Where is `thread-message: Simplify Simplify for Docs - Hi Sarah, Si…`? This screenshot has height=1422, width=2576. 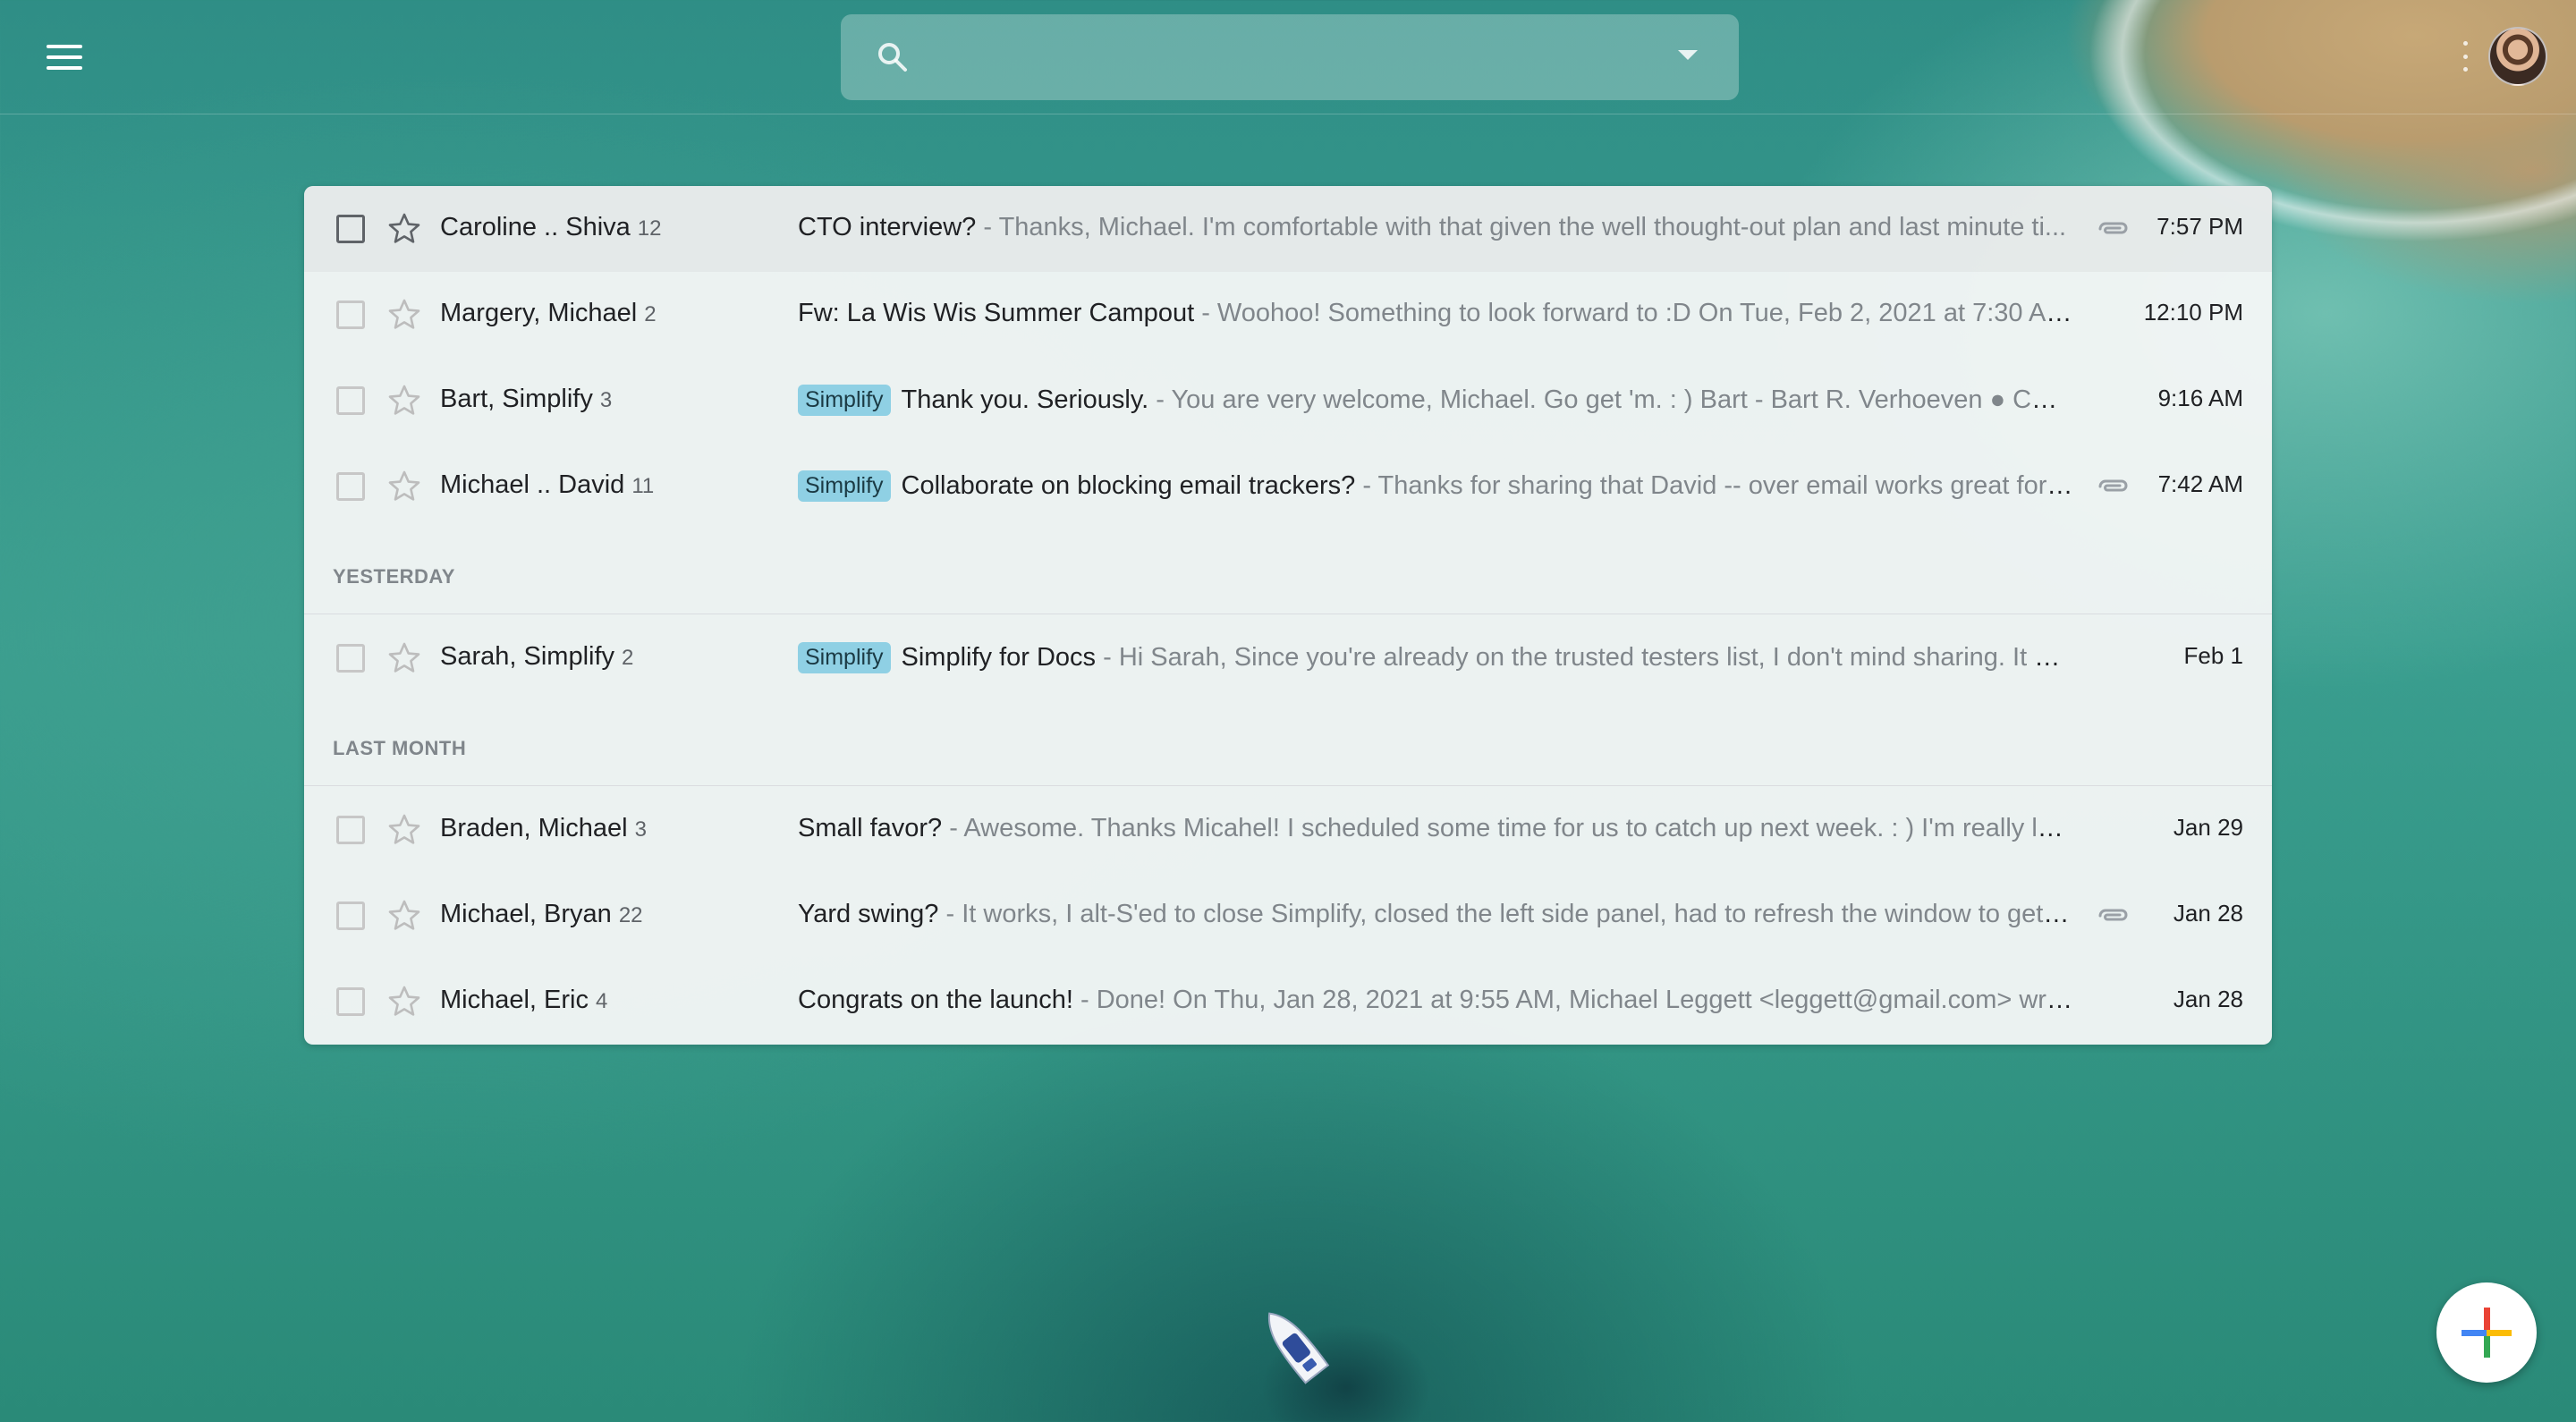
thread-message: Simplify Simplify for Docs - Hi Sarah, Si… is located at coordinates (1435, 660).